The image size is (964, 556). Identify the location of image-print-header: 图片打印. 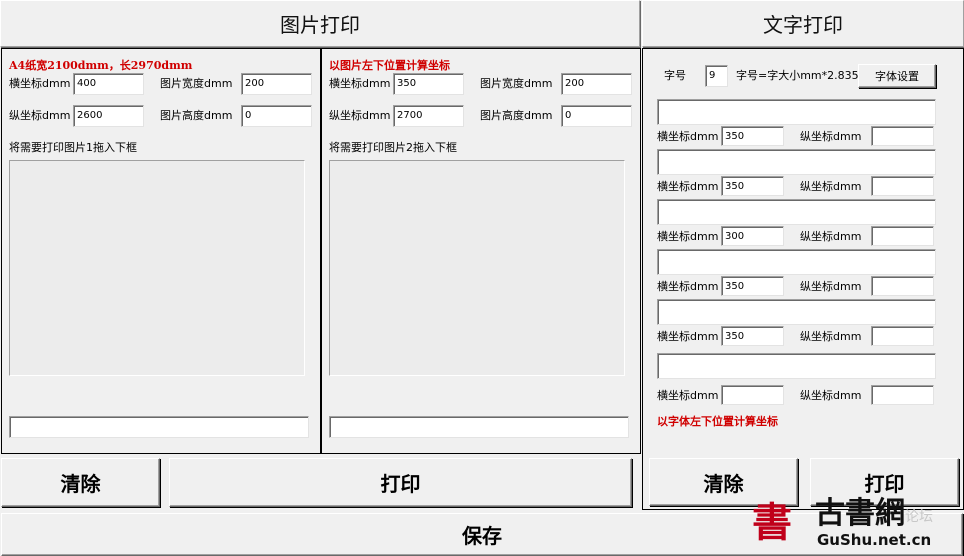
(320, 23).